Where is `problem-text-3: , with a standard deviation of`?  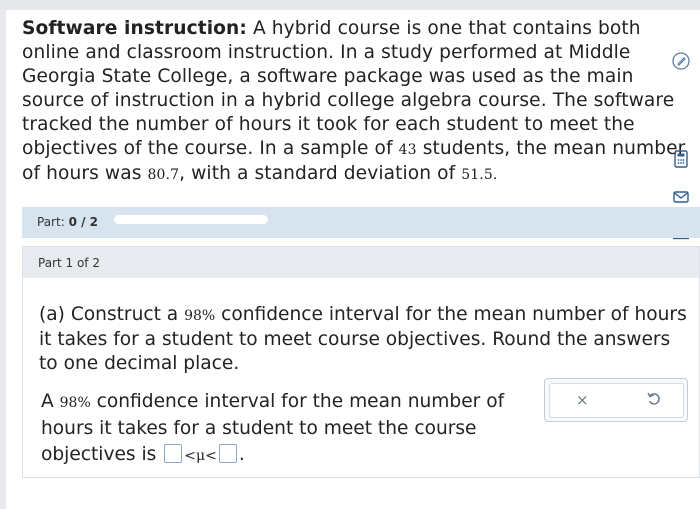
problem-text-3: , with a standard deviation of is located at coordinates (320, 173).